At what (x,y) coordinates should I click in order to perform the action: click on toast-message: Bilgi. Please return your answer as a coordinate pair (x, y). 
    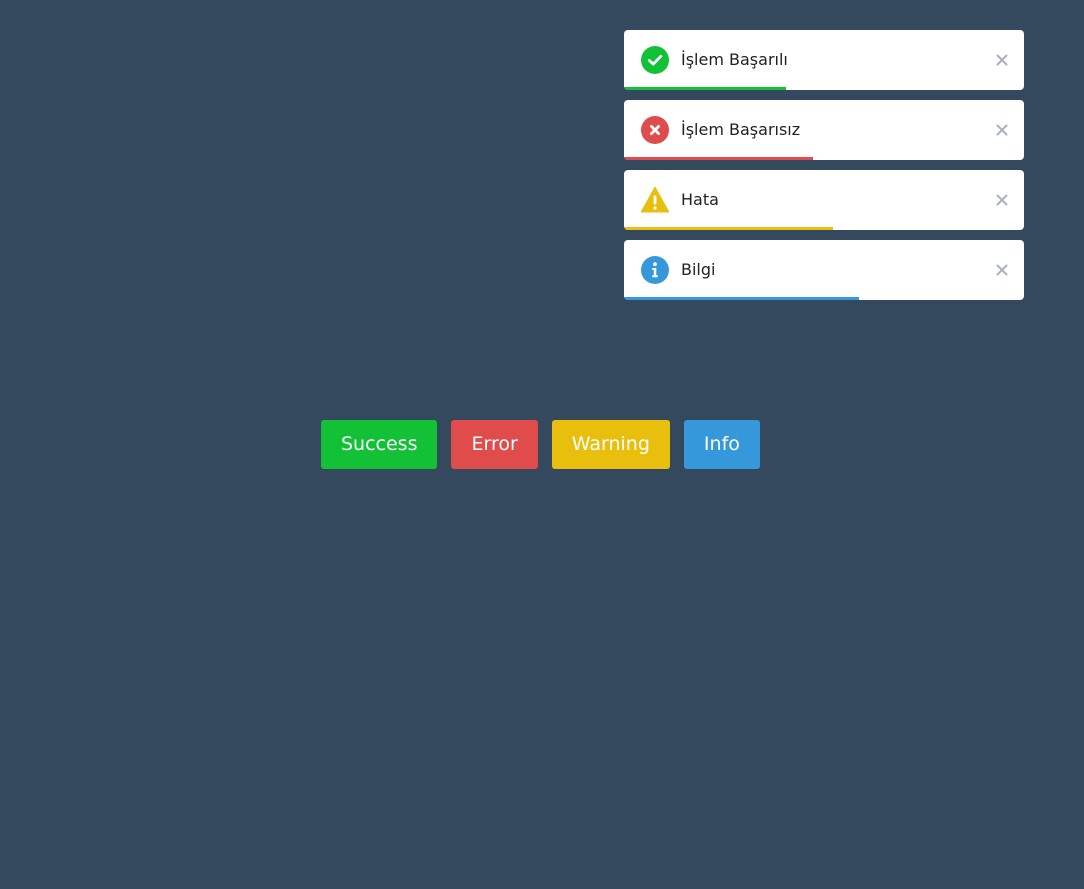
    Looking at the image, I should click on (698, 269).